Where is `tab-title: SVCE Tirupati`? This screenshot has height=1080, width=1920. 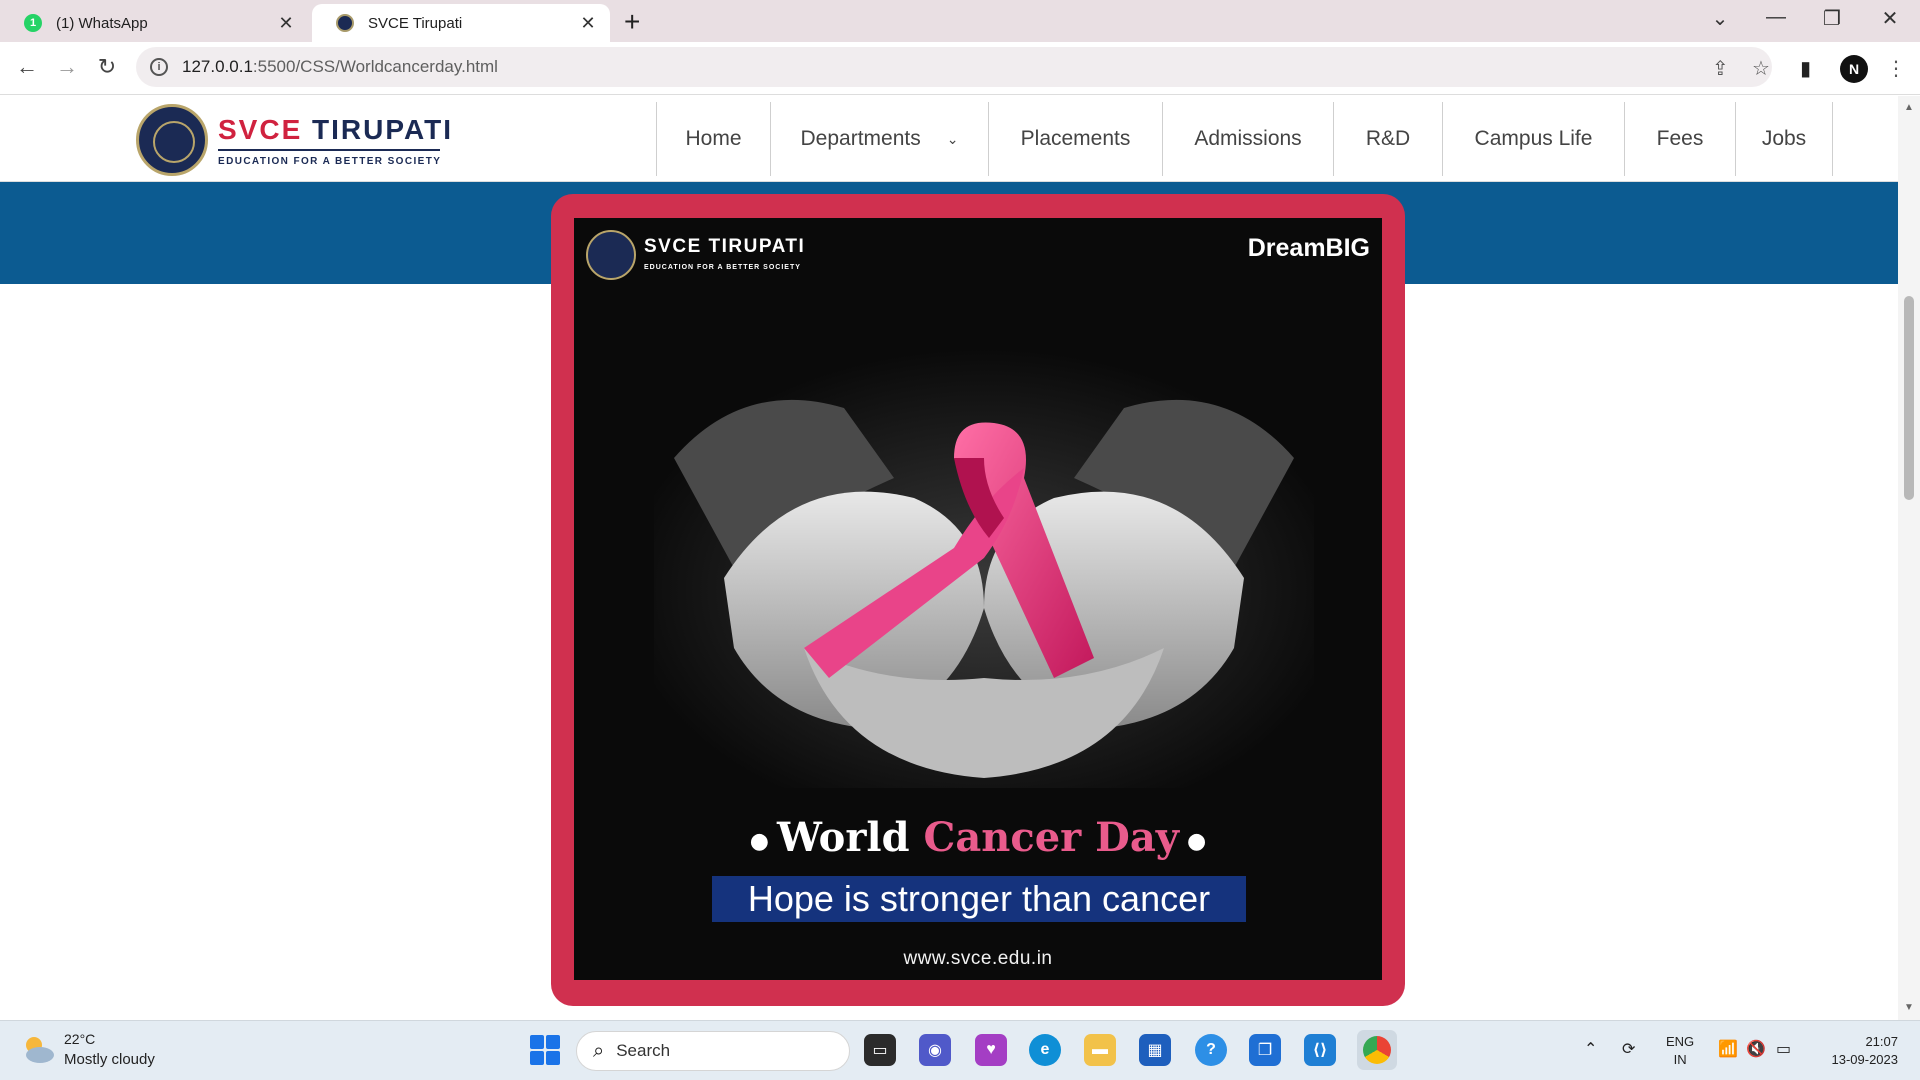 tab-title: SVCE Tirupati is located at coordinates (415, 23).